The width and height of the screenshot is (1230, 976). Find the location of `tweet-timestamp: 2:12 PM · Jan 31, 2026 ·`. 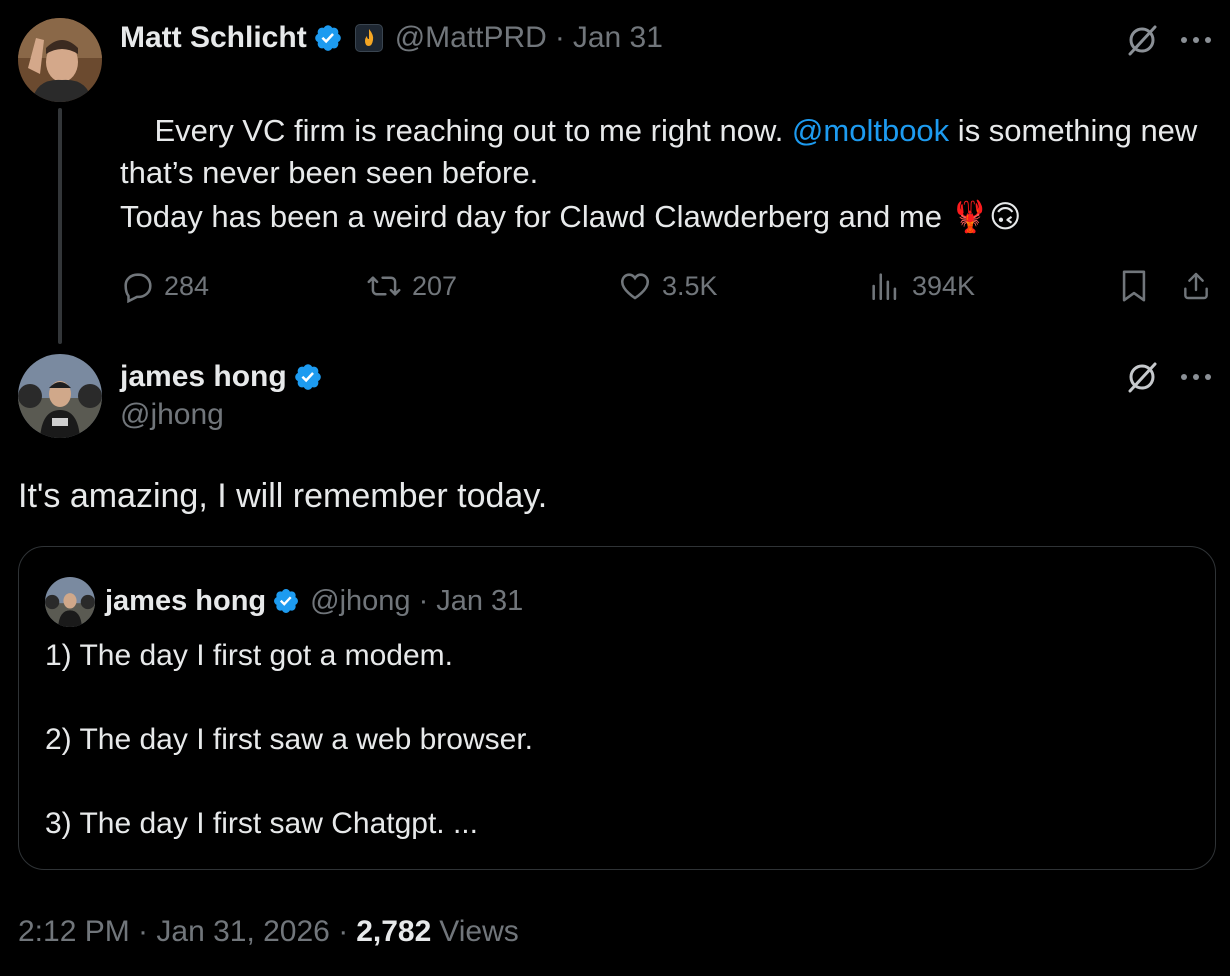

tweet-timestamp: 2:12 PM · Jan 31, 2026 · is located at coordinates (183, 932).